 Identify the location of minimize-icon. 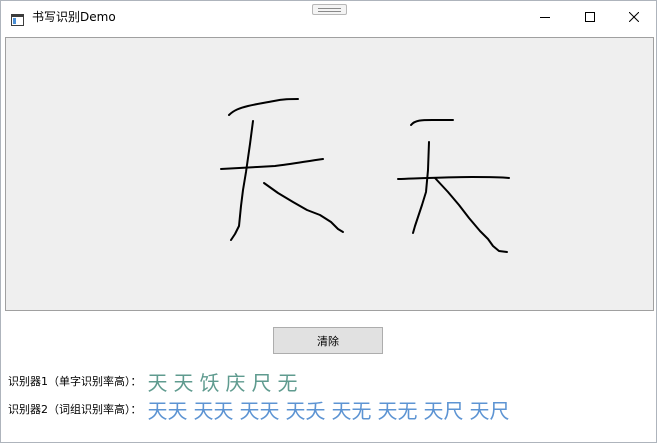
(544, 17).